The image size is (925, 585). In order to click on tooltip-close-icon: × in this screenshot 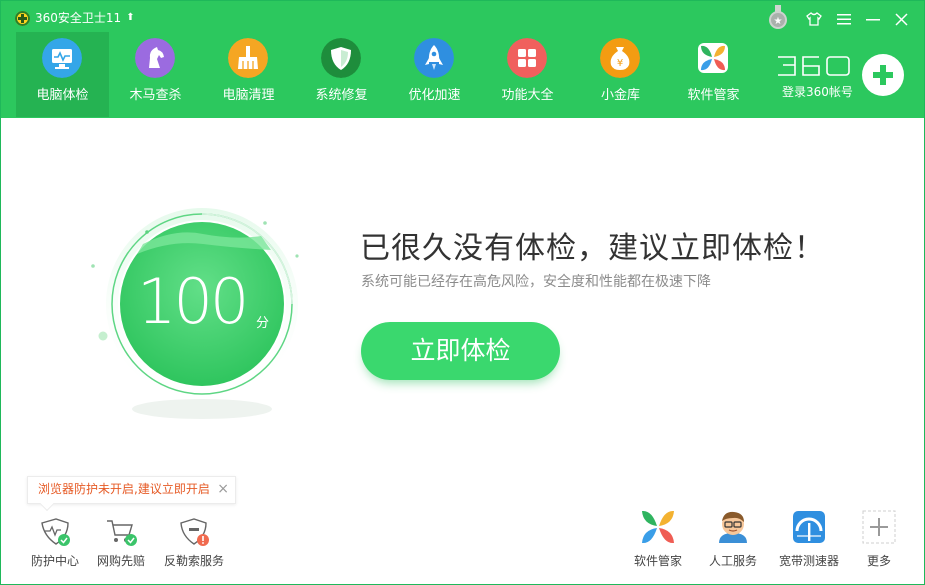, I will do `click(223, 489)`.